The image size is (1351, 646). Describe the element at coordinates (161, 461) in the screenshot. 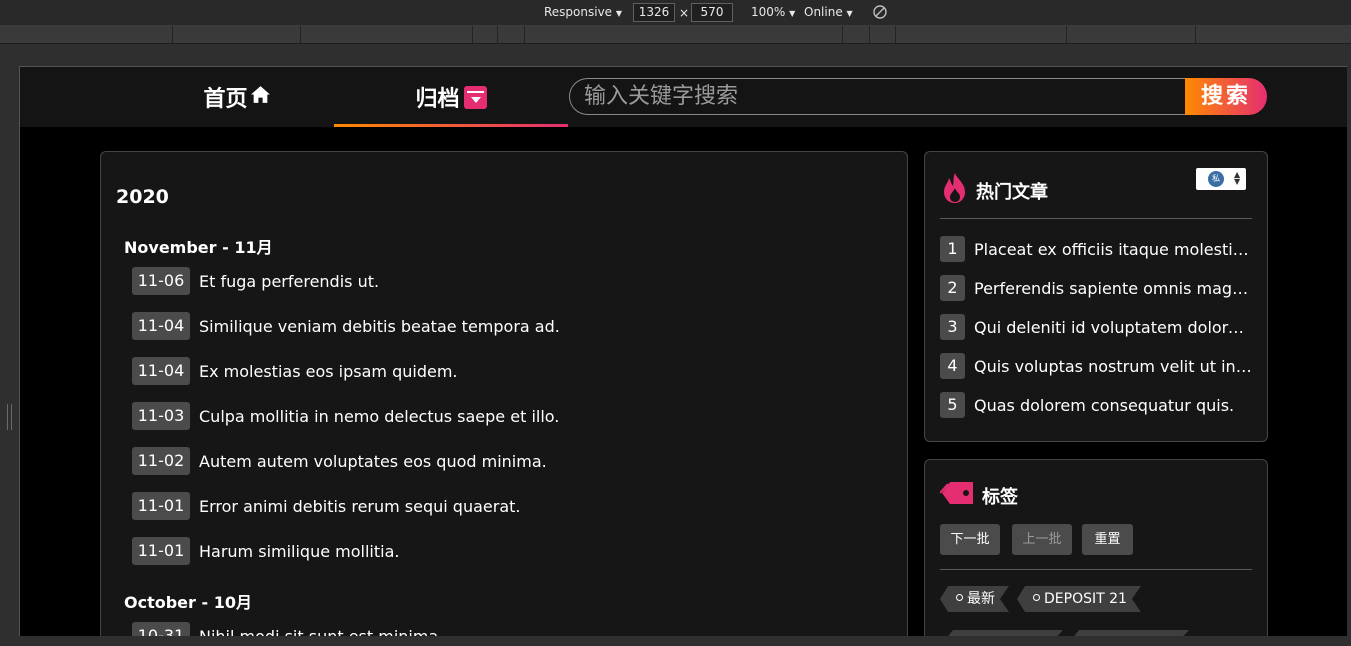

I see `post-date: 11-02` at that location.